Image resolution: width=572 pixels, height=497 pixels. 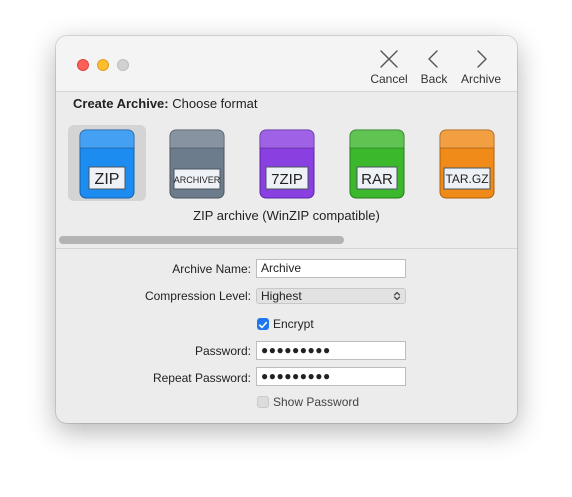 What do you see at coordinates (286, 215) in the screenshot?
I see `format-description: ZIP archive (WinZIP compatible)` at bounding box center [286, 215].